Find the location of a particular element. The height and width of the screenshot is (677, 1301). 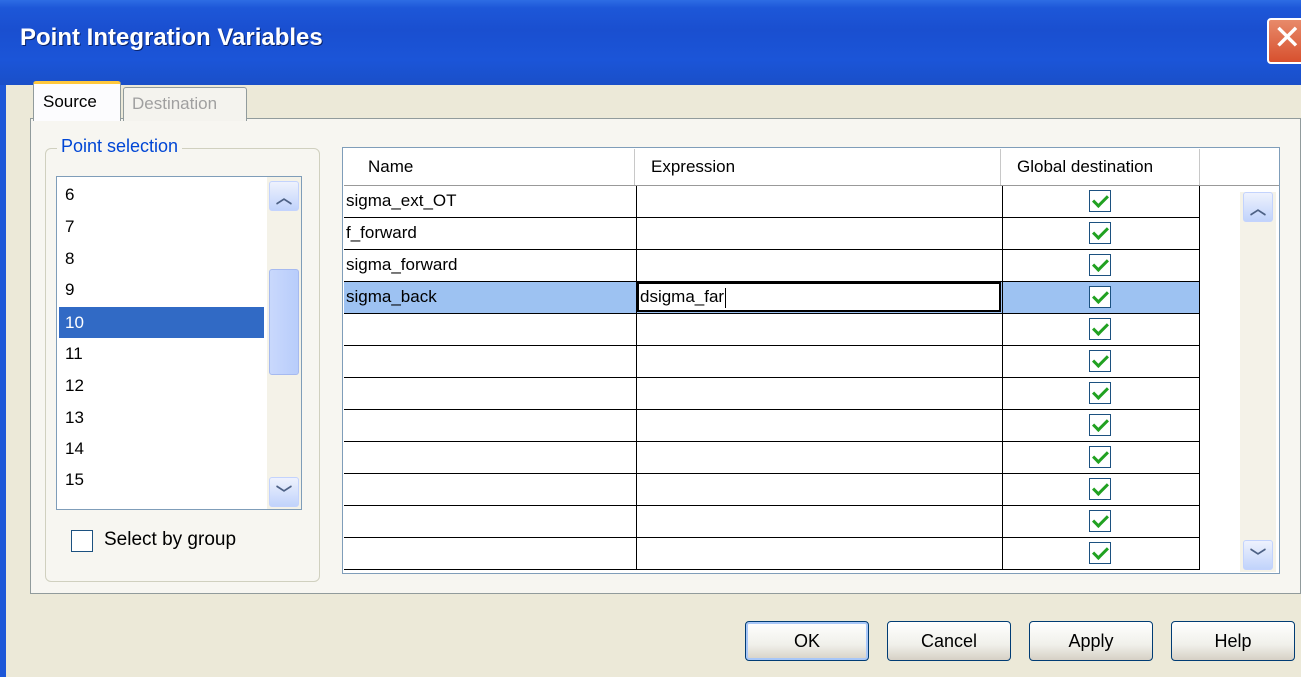

list-item: 13 is located at coordinates (74, 418).